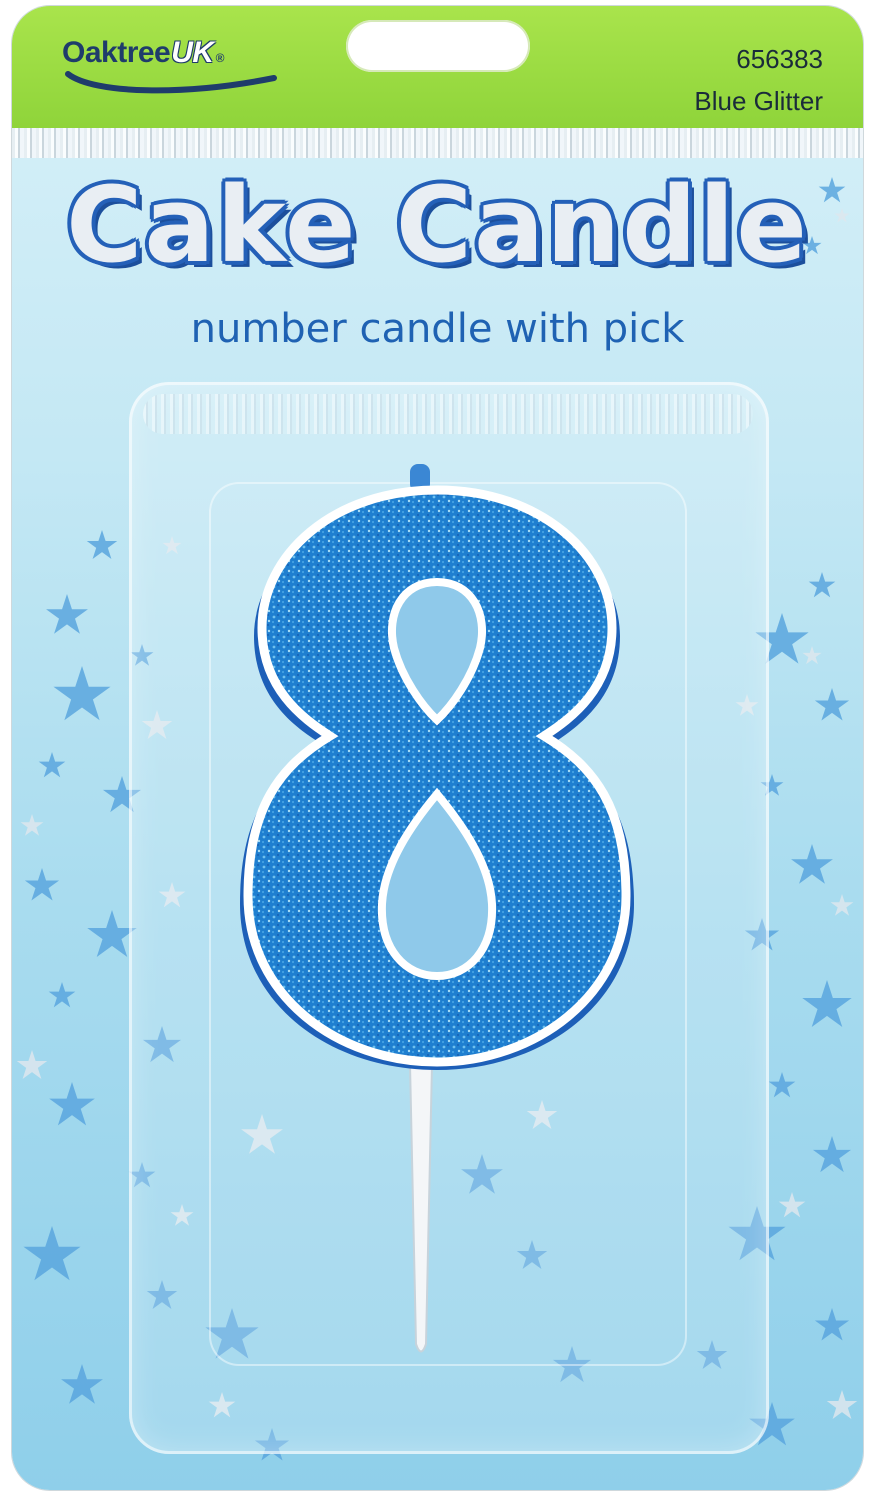 This screenshot has height=1500, width=877. What do you see at coordinates (171, 82) in the screenshot?
I see `brand-swoosh-icon` at bounding box center [171, 82].